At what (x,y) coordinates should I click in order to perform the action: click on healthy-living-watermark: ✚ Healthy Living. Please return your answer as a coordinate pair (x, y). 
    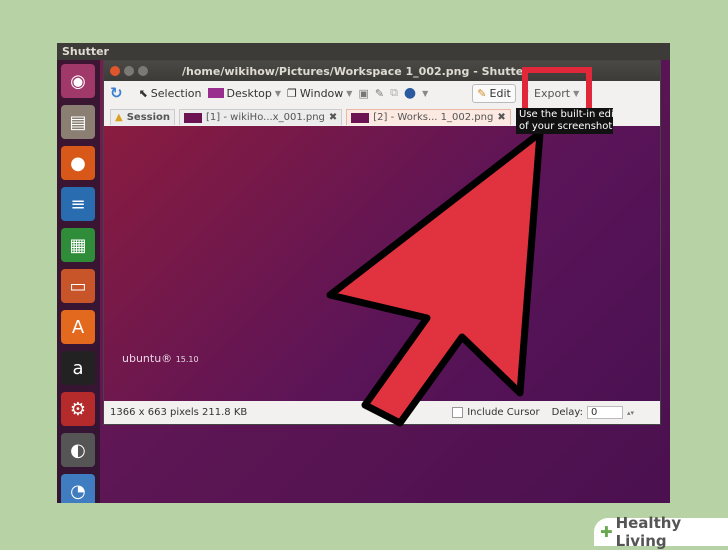
    Looking at the image, I should click on (661, 532).